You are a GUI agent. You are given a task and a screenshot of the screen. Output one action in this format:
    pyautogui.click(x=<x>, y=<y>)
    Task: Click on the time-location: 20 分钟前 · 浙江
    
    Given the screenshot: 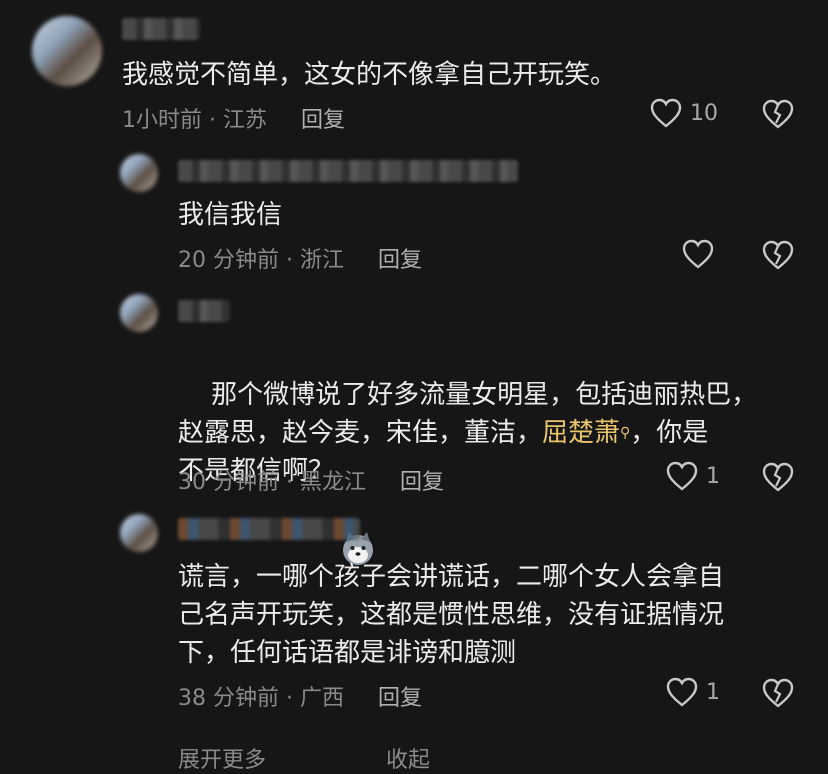 What is the action you would take?
    pyautogui.click(x=261, y=260)
    